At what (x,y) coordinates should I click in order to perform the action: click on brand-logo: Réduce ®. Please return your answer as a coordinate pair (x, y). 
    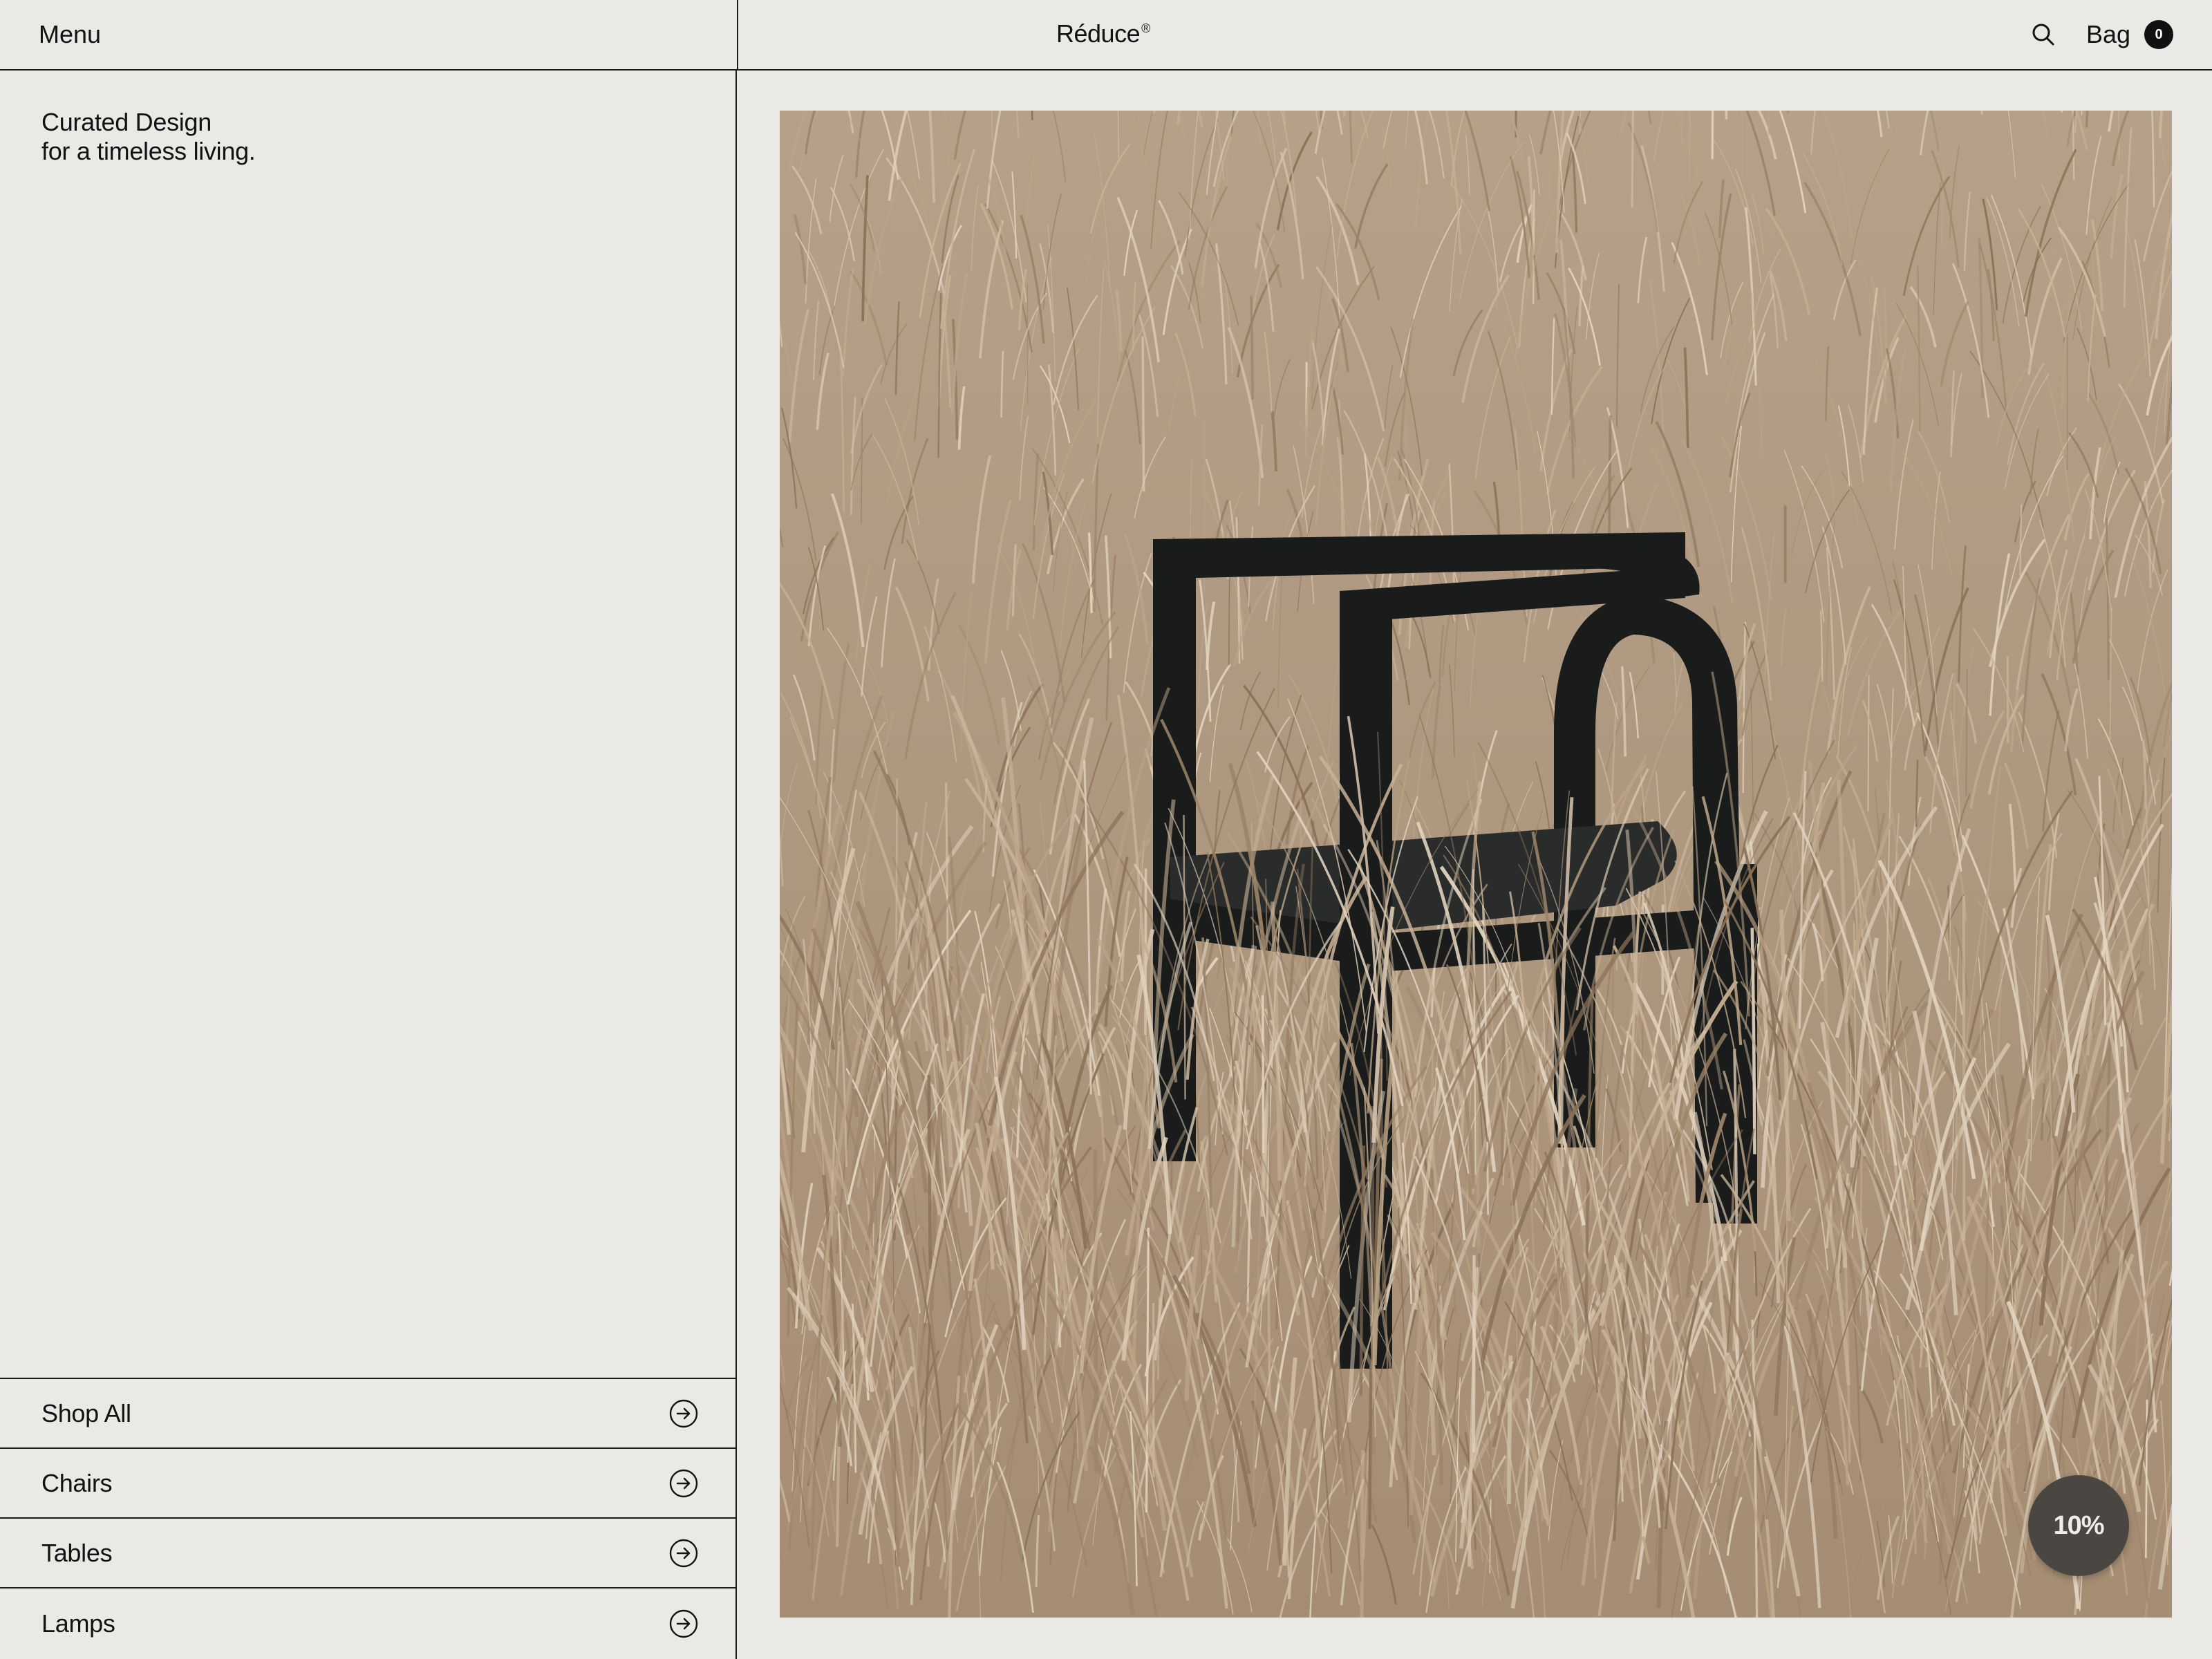
    Looking at the image, I should click on (1103, 36).